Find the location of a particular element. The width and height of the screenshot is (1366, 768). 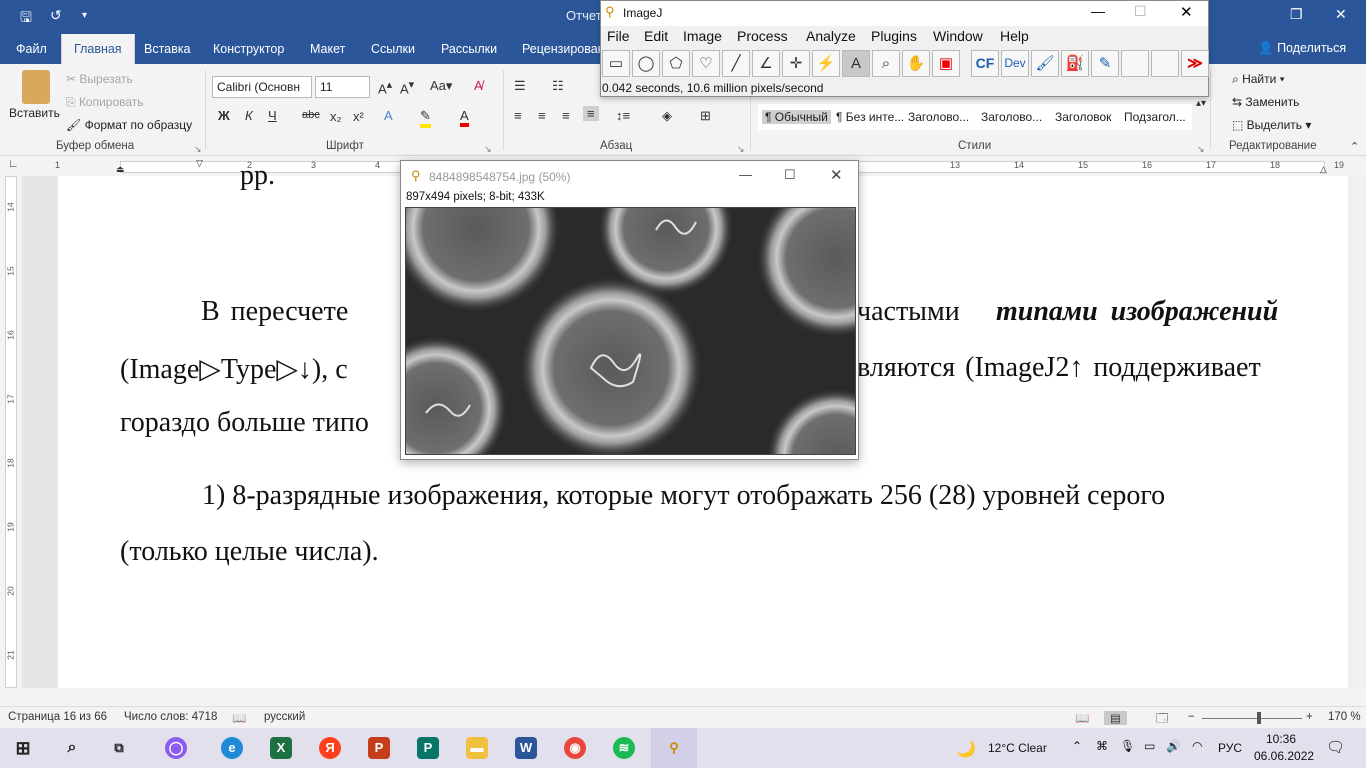

imagej-taskbar-item: ⚲ is located at coordinates (674, 748).